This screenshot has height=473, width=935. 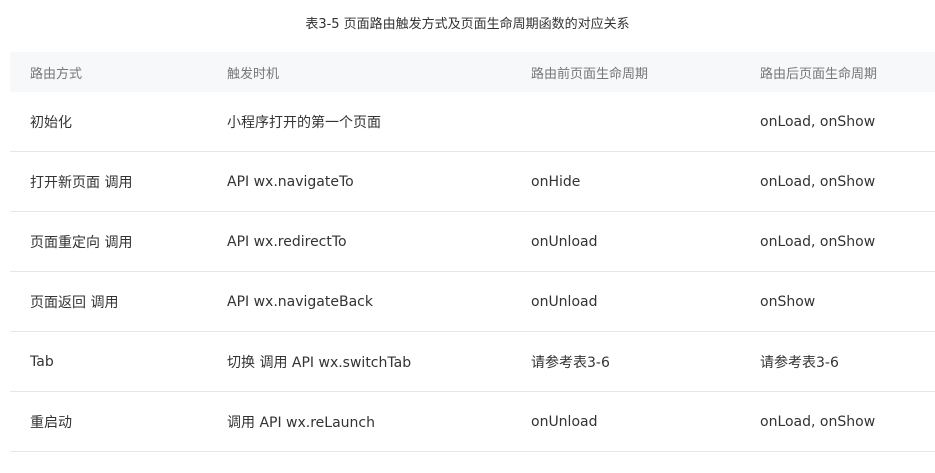 What do you see at coordinates (287, 241) in the screenshot?
I see `cell-trigger-timing: API wx.redirectTo` at bounding box center [287, 241].